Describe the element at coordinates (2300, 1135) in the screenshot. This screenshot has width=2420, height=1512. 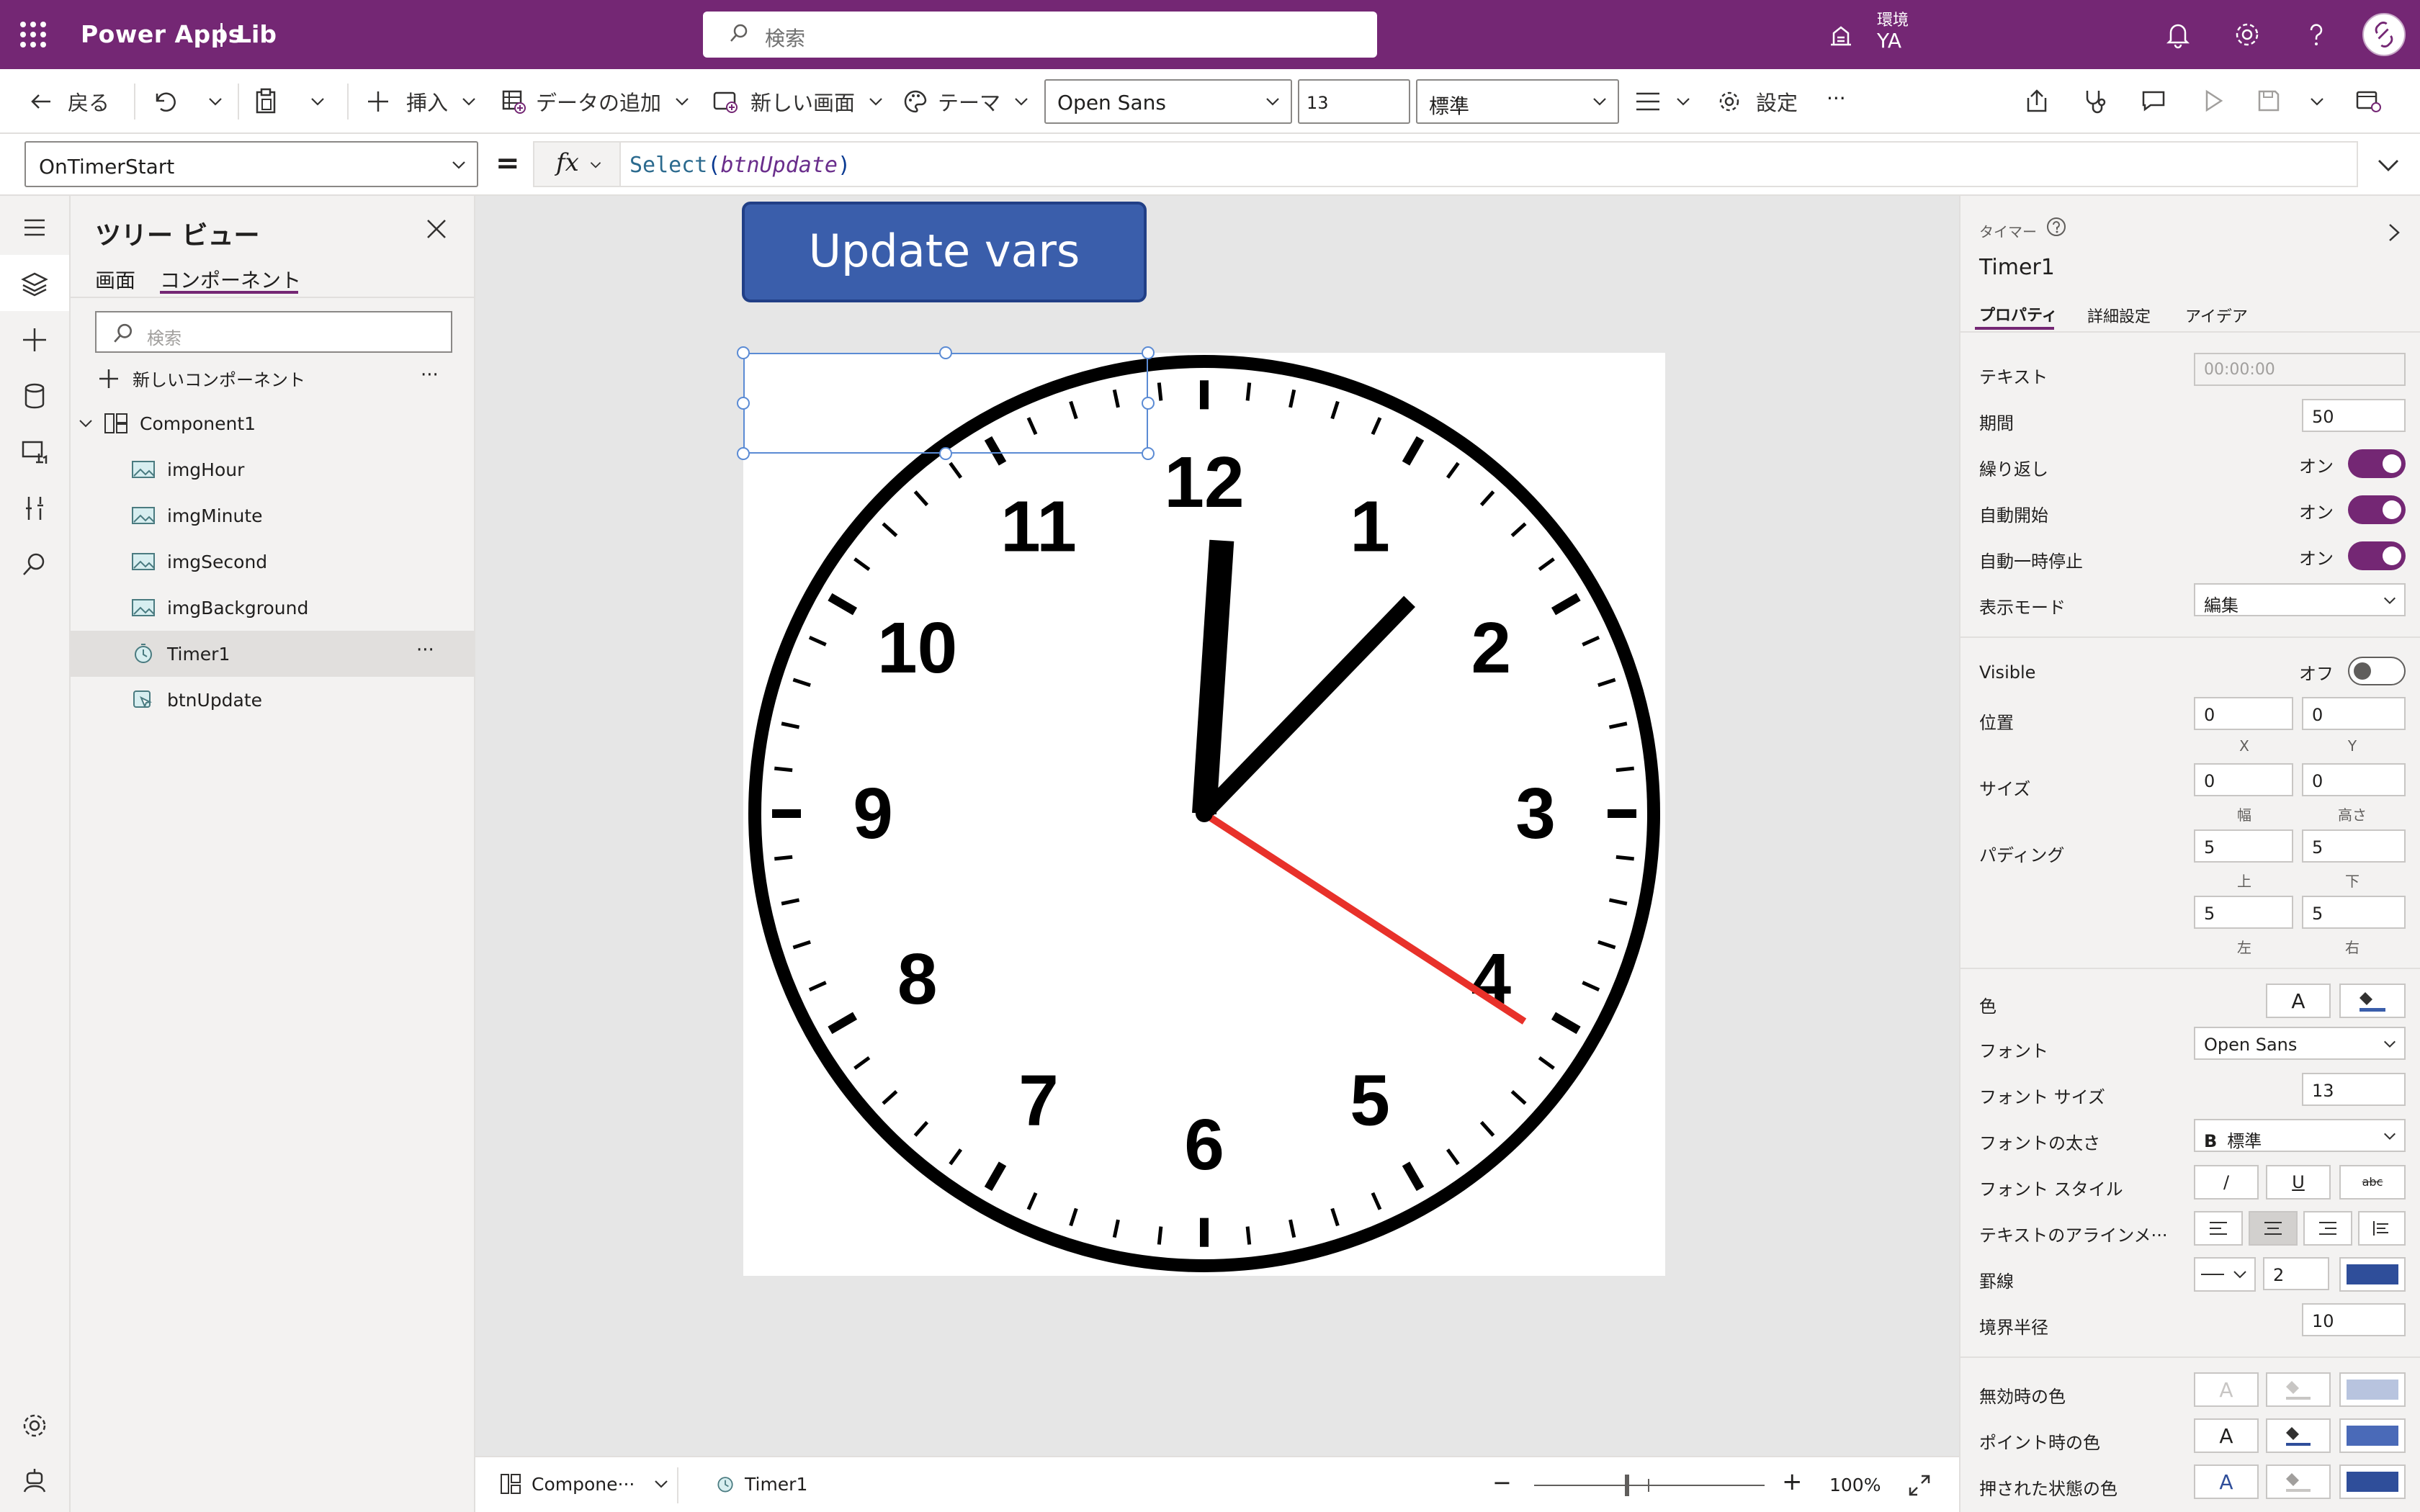
I see `fontweight-dropdown: B 標準` at that location.